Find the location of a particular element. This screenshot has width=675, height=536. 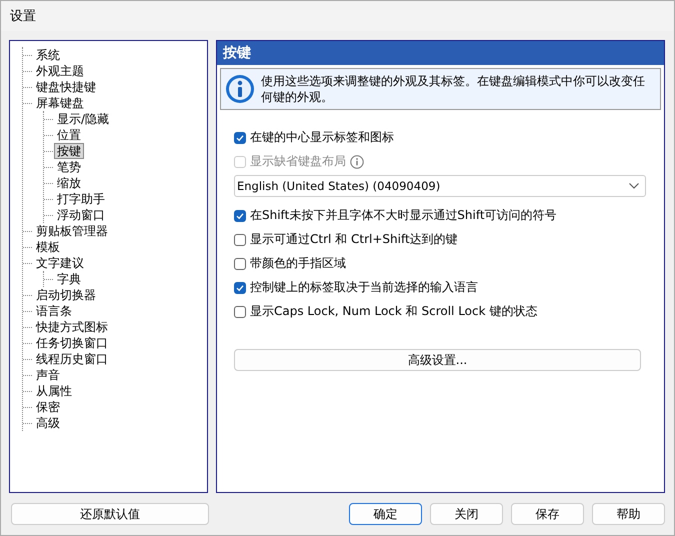

tree-item: 任务切换窗口 is located at coordinates (72, 343).